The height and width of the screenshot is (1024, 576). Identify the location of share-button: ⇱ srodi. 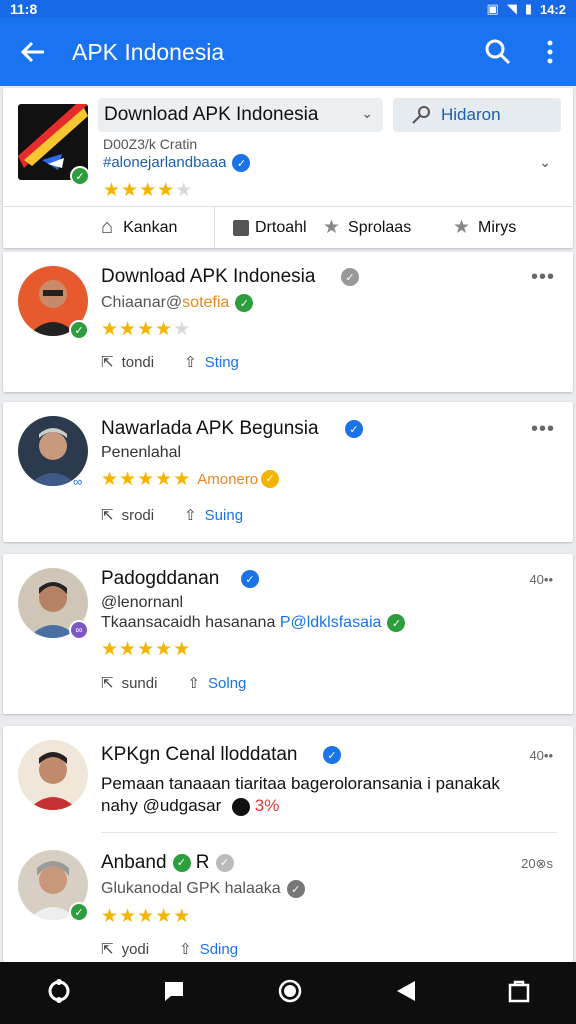
(128, 515).